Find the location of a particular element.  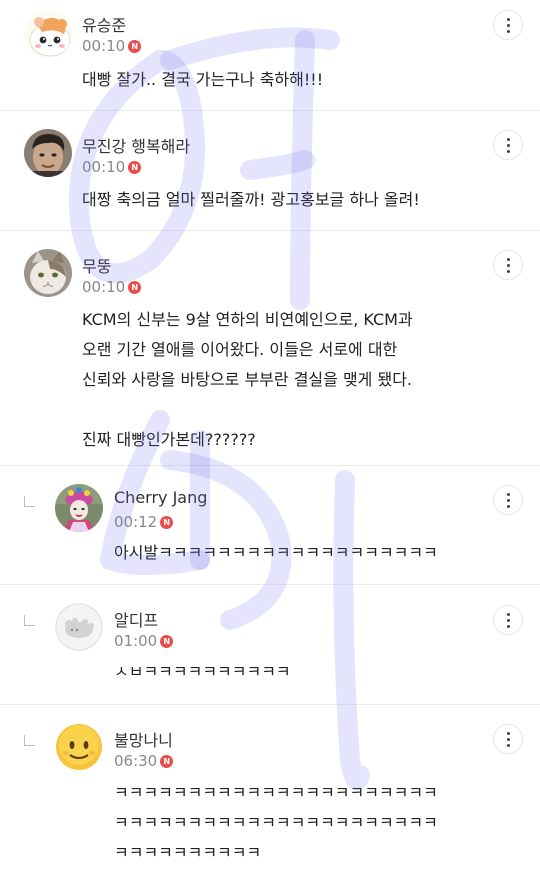

reply-line: 아시발ㅋㅋㅋㅋㅋㅋㅋㅋㅋㅋㅋㅋㅋㅋㅋㅋㅋㅋㅋ is located at coordinates (276, 552).